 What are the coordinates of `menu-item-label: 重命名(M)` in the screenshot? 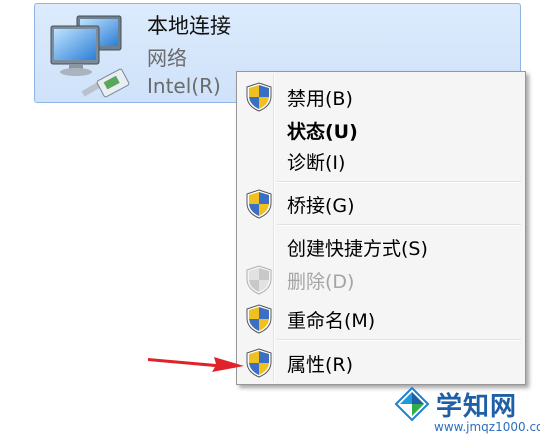 It's located at (331, 321).